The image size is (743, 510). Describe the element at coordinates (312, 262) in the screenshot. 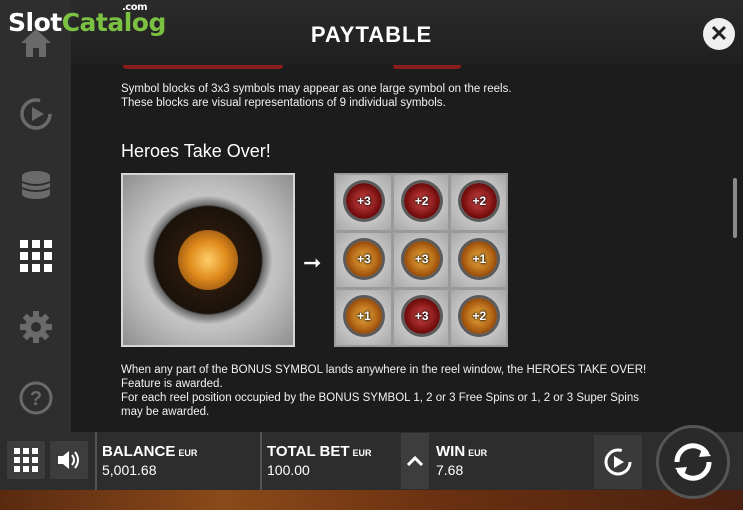

I see `arrow-right-icon: ➞` at that location.